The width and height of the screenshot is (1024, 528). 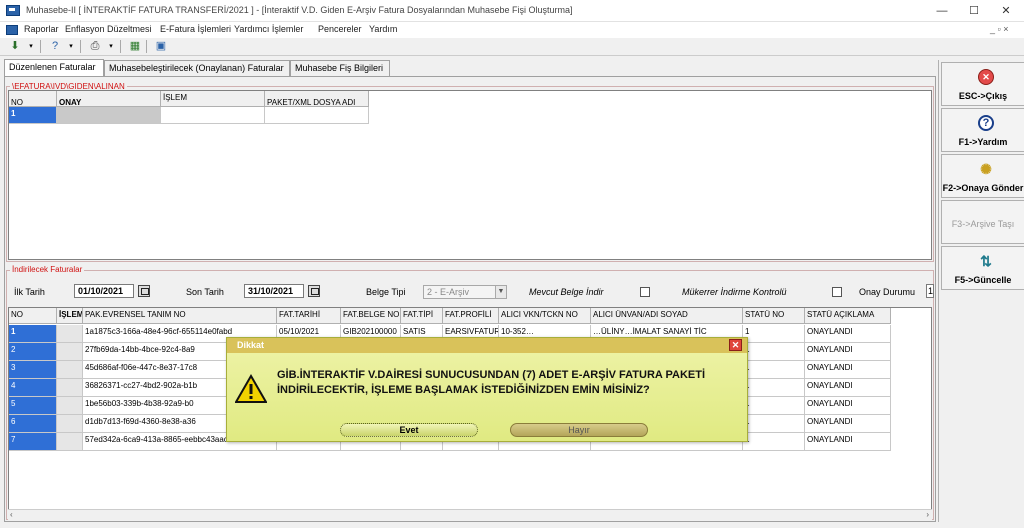 I want to click on menu-pencereler: Pencereler, so click(x=340, y=29).